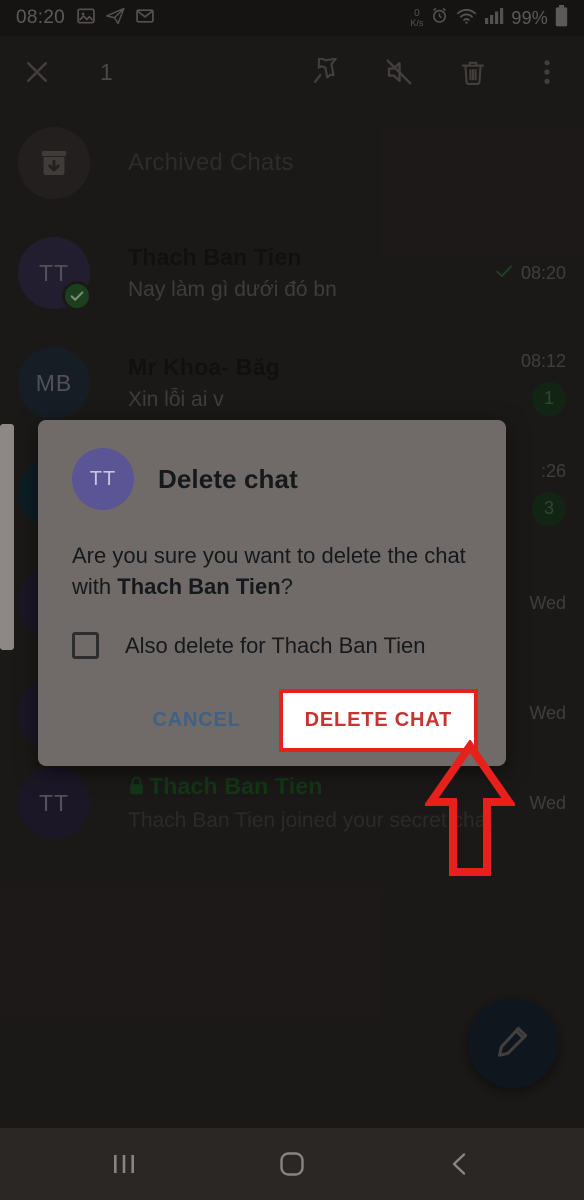  I want to click on delete-chat-button: DELETE CHAT, so click(378, 720).